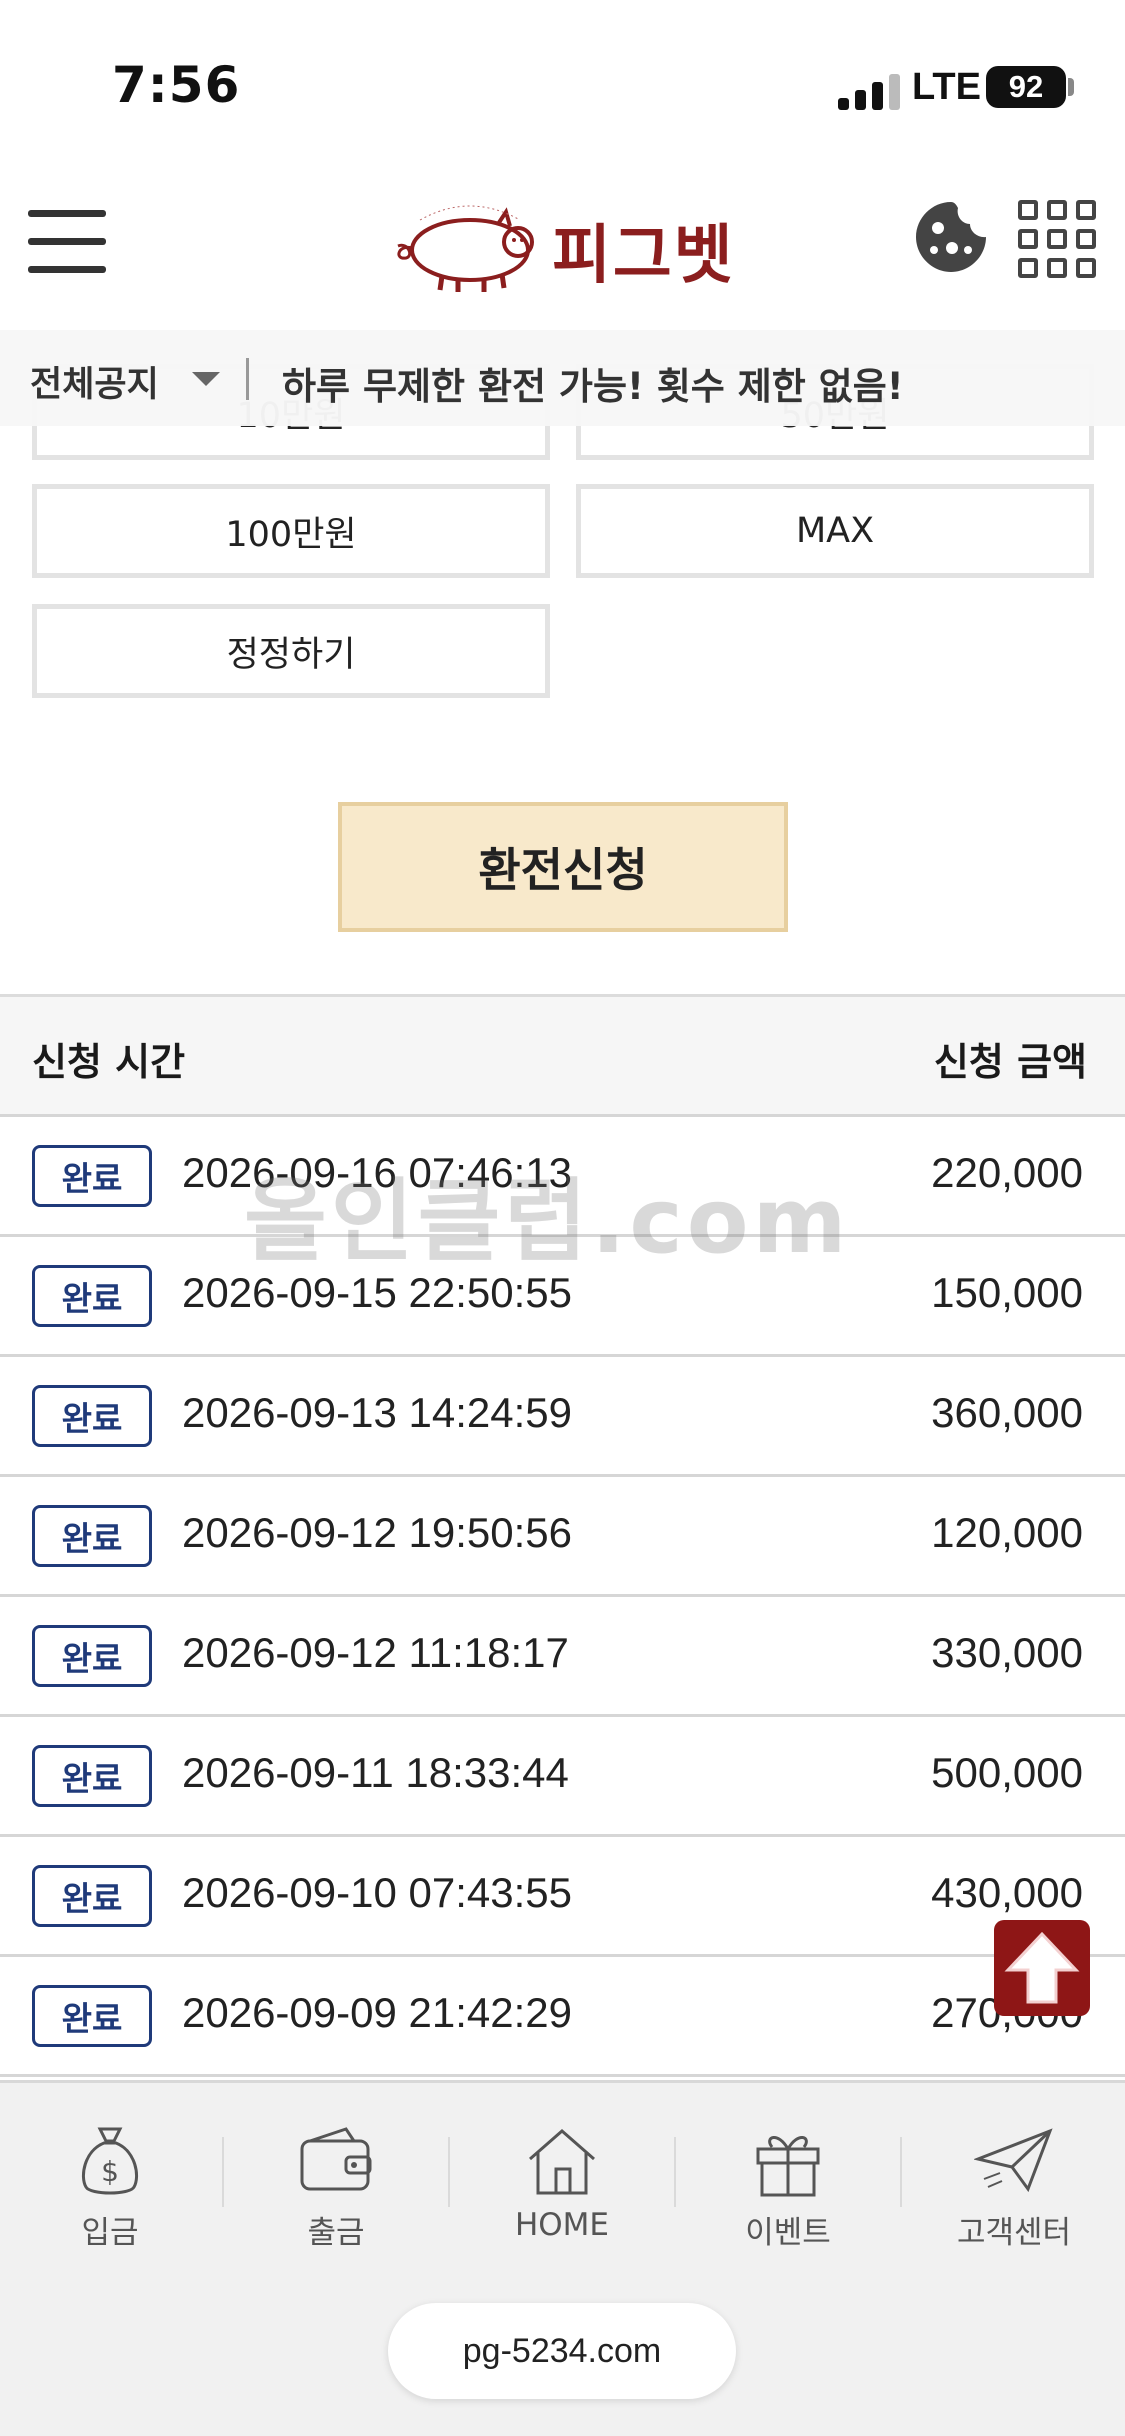 The image size is (1125, 2436). I want to click on nav-event: 이벤트, so click(788, 2188).